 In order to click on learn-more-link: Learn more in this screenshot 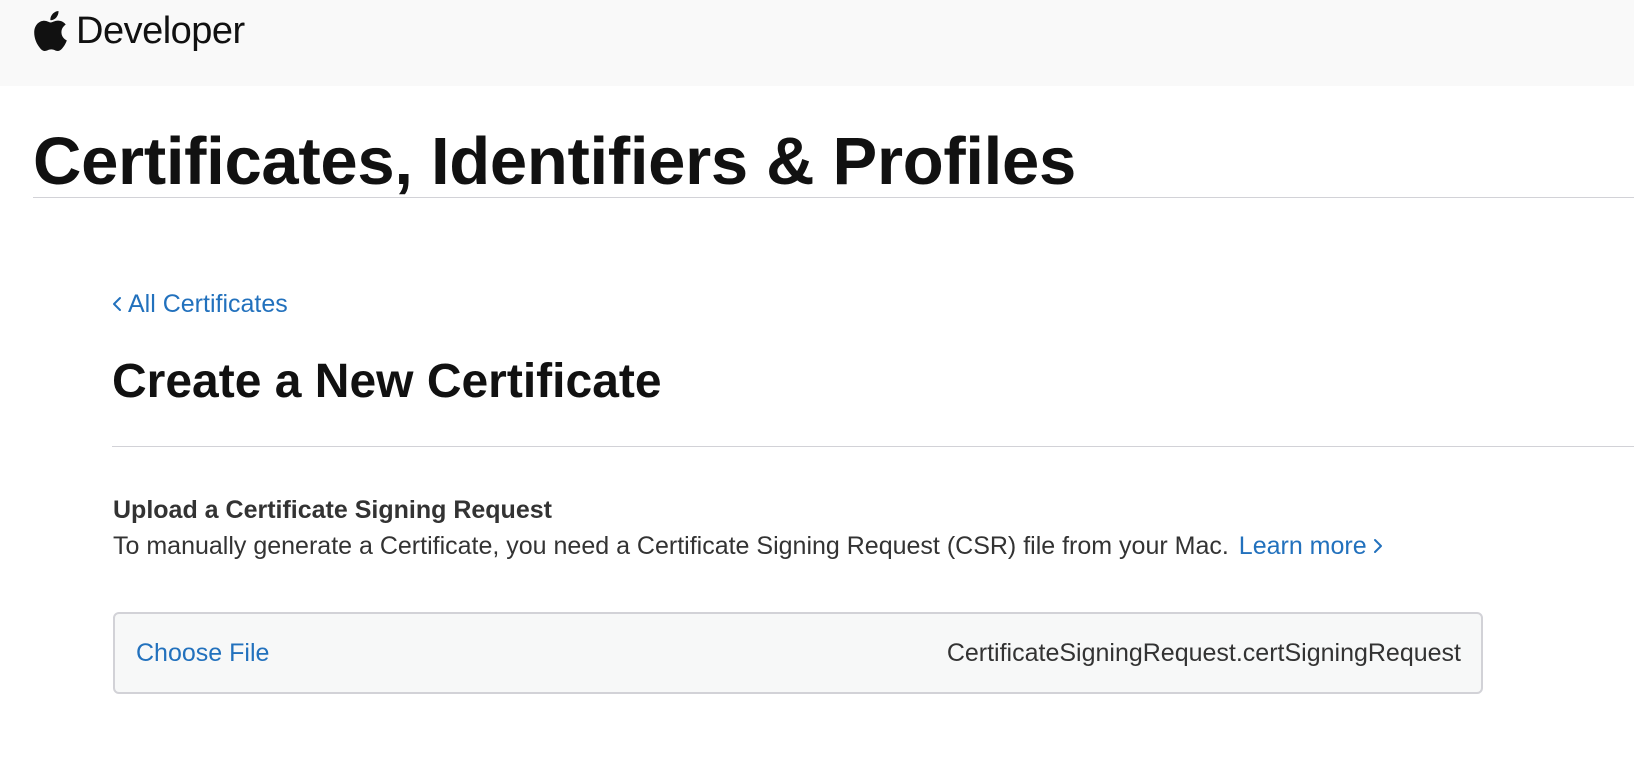, I will do `click(1311, 546)`.